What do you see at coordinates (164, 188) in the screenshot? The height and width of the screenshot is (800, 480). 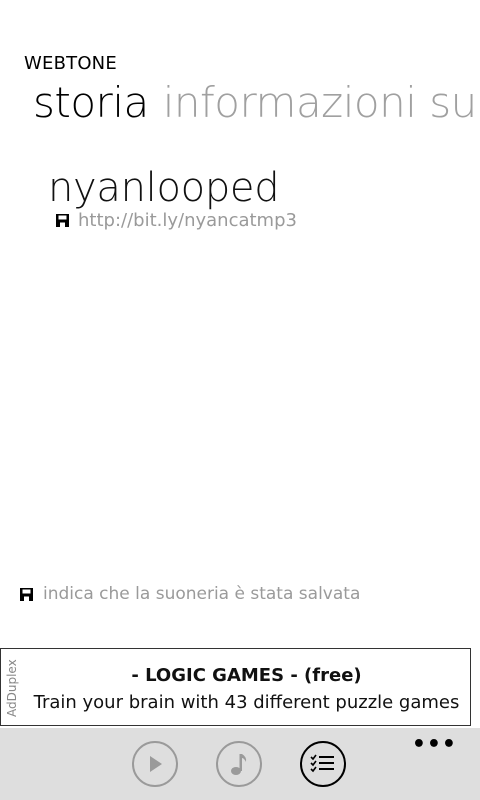 I see `ringtone-title: nyanlooped` at bounding box center [164, 188].